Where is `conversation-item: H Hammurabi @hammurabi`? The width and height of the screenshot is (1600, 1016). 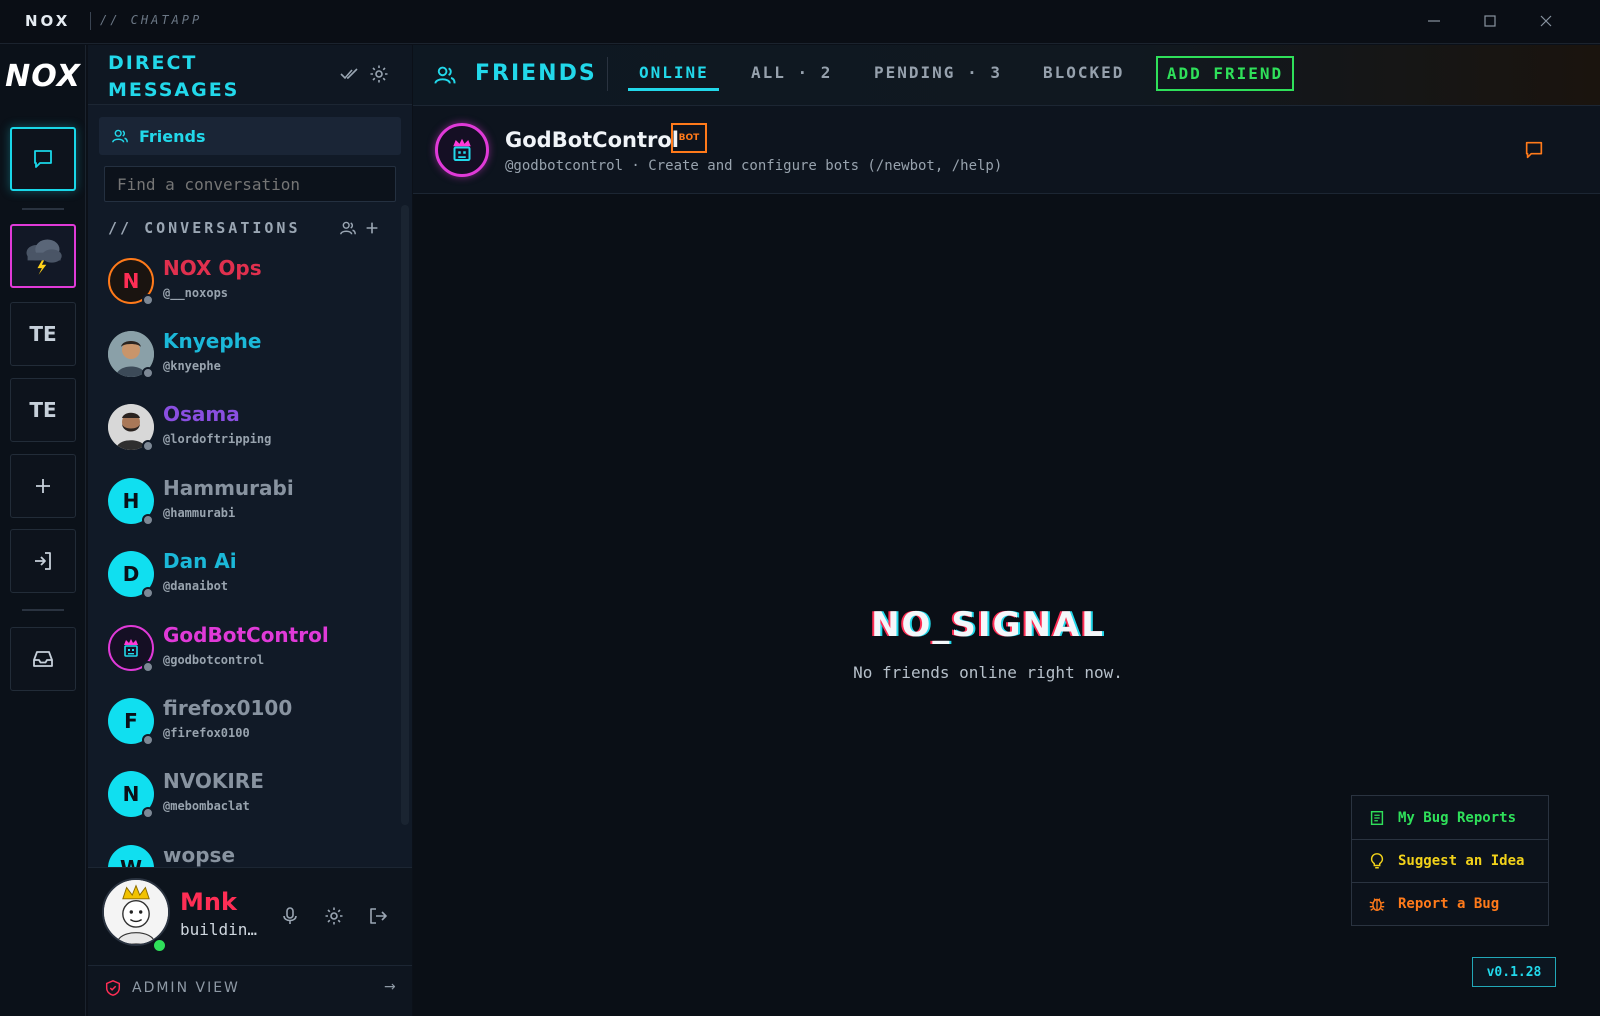 conversation-item: H Hammurabi @hammurabi is located at coordinates (244, 504).